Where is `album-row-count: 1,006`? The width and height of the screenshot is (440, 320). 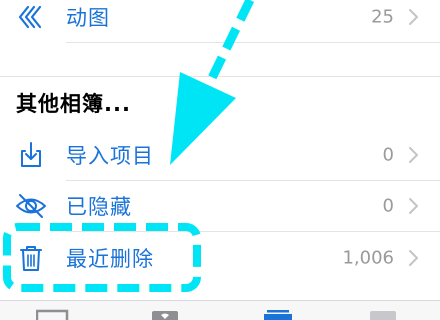 album-row-count: 1,006 is located at coordinates (368, 258).